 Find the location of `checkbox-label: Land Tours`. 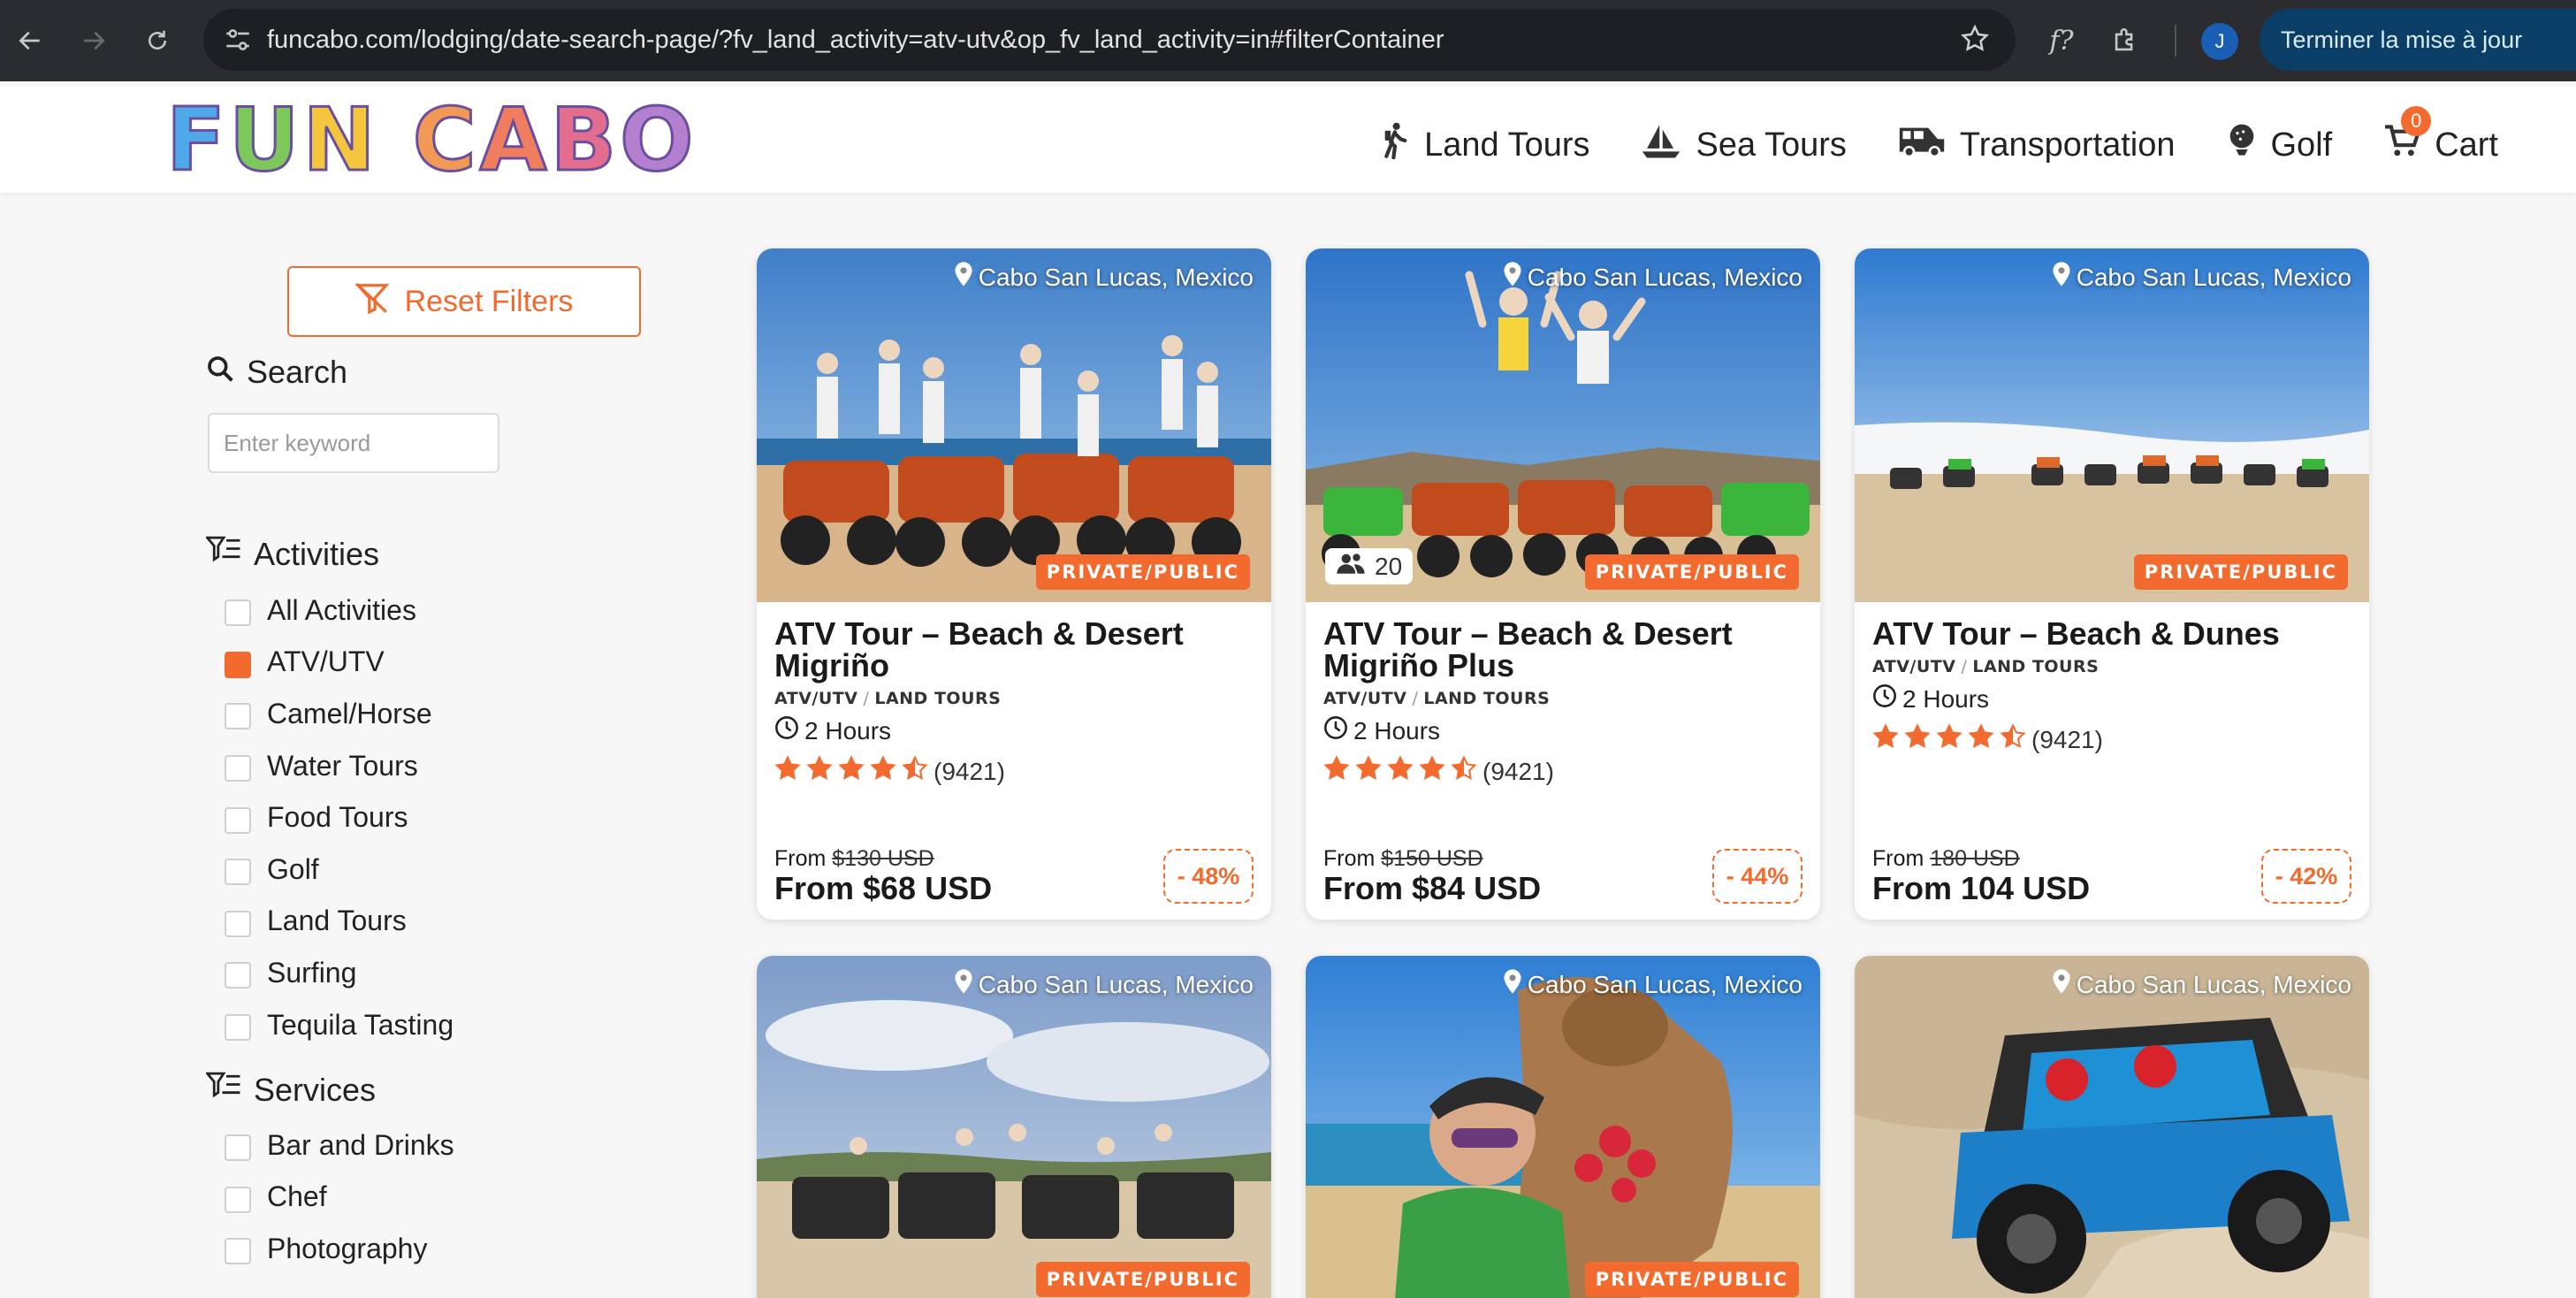

checkbox-label: Land Tours is located at coordinates (337, 921).